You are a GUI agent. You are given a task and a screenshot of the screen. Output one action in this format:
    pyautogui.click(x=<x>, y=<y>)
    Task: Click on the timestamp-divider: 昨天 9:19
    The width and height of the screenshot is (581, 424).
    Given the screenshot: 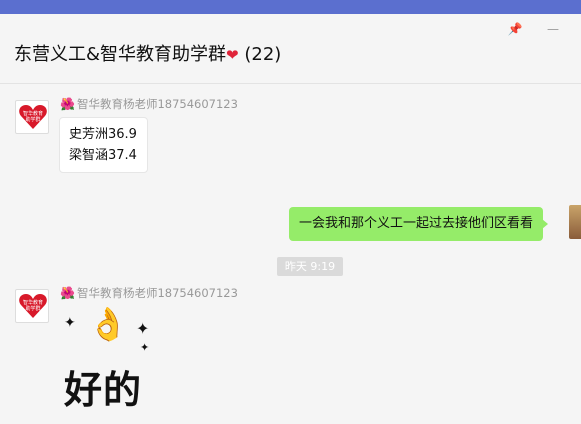 What is the action you would take?
    pyautogui.click(x=310, y=266)
    